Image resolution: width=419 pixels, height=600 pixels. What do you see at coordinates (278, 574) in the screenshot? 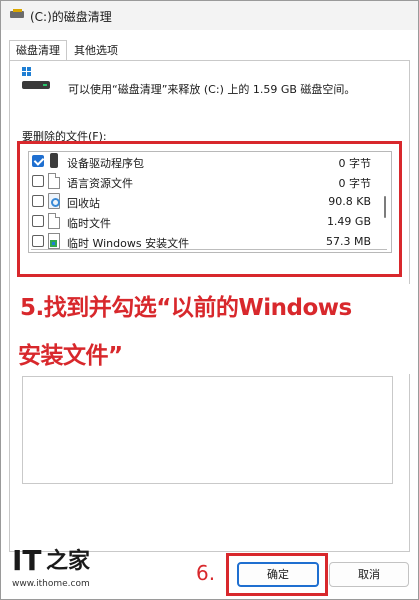
I see `ok-button: 确定` at bounding box center [278, 574].